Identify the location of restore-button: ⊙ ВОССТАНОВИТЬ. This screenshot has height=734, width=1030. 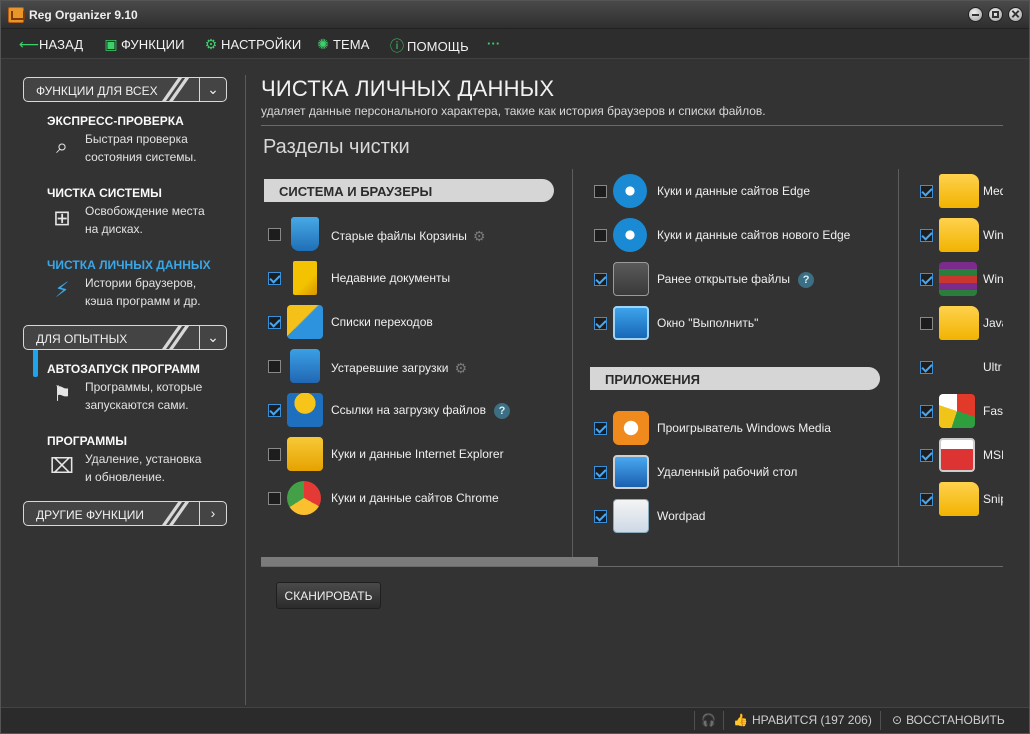
(948, 720).